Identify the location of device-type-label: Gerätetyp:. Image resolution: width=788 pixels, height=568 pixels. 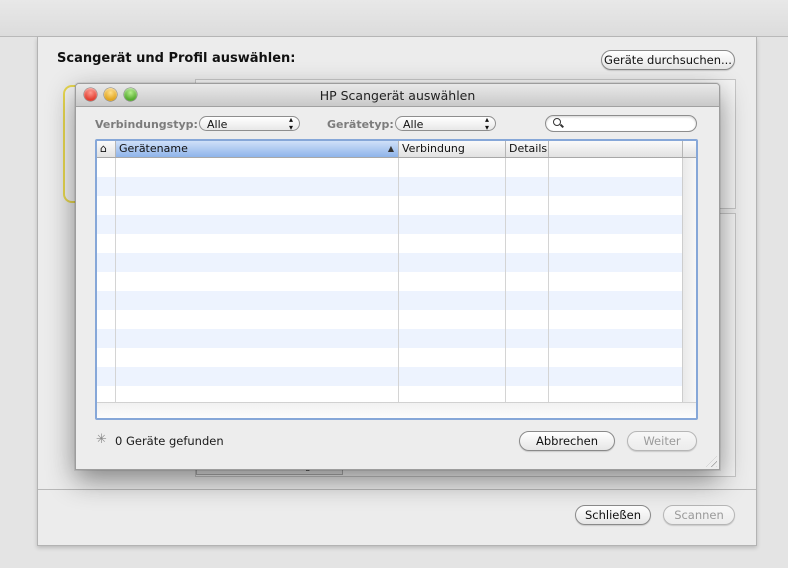
(360, 124).